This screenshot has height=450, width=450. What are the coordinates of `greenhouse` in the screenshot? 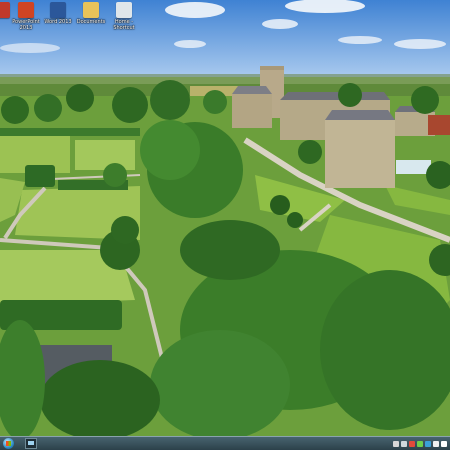 It's located at (413, 167).